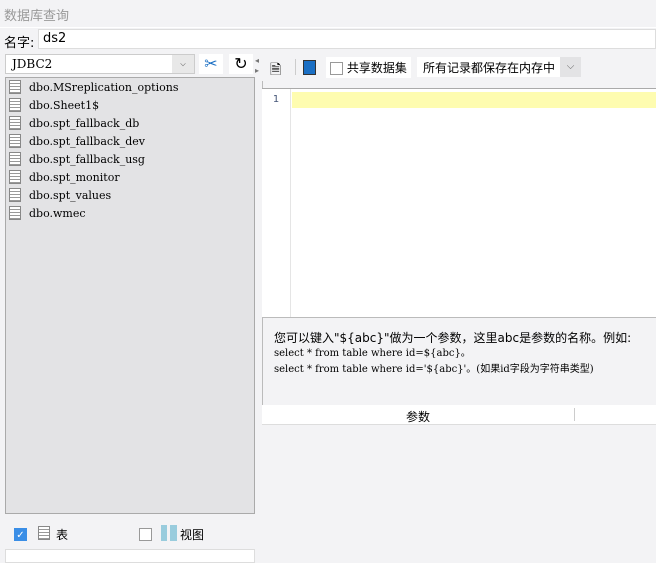 The height and width of the screenshot is (563, 656). I want to click on table-name: dbo.Sheet1$, so click(64, 105).